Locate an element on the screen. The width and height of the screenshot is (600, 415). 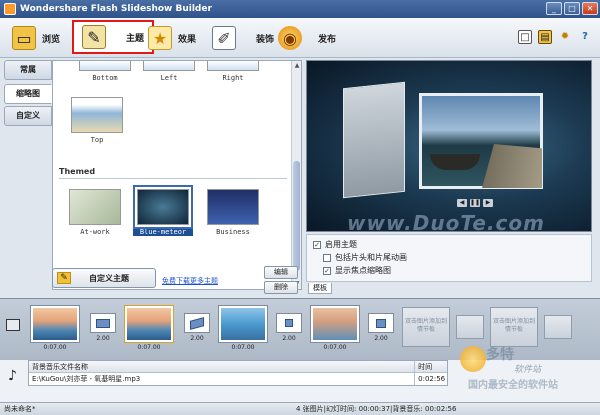
pencil-icon: ✎ is located at coordinates (64, 278).